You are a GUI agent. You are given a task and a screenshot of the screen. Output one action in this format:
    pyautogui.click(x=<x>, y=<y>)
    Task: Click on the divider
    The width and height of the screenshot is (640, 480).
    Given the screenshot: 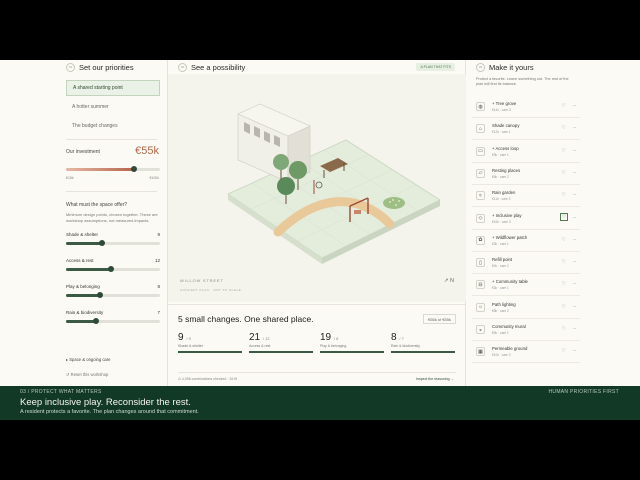 What is the action you would take?
    pyautogui.click(x=111, y=191)
    